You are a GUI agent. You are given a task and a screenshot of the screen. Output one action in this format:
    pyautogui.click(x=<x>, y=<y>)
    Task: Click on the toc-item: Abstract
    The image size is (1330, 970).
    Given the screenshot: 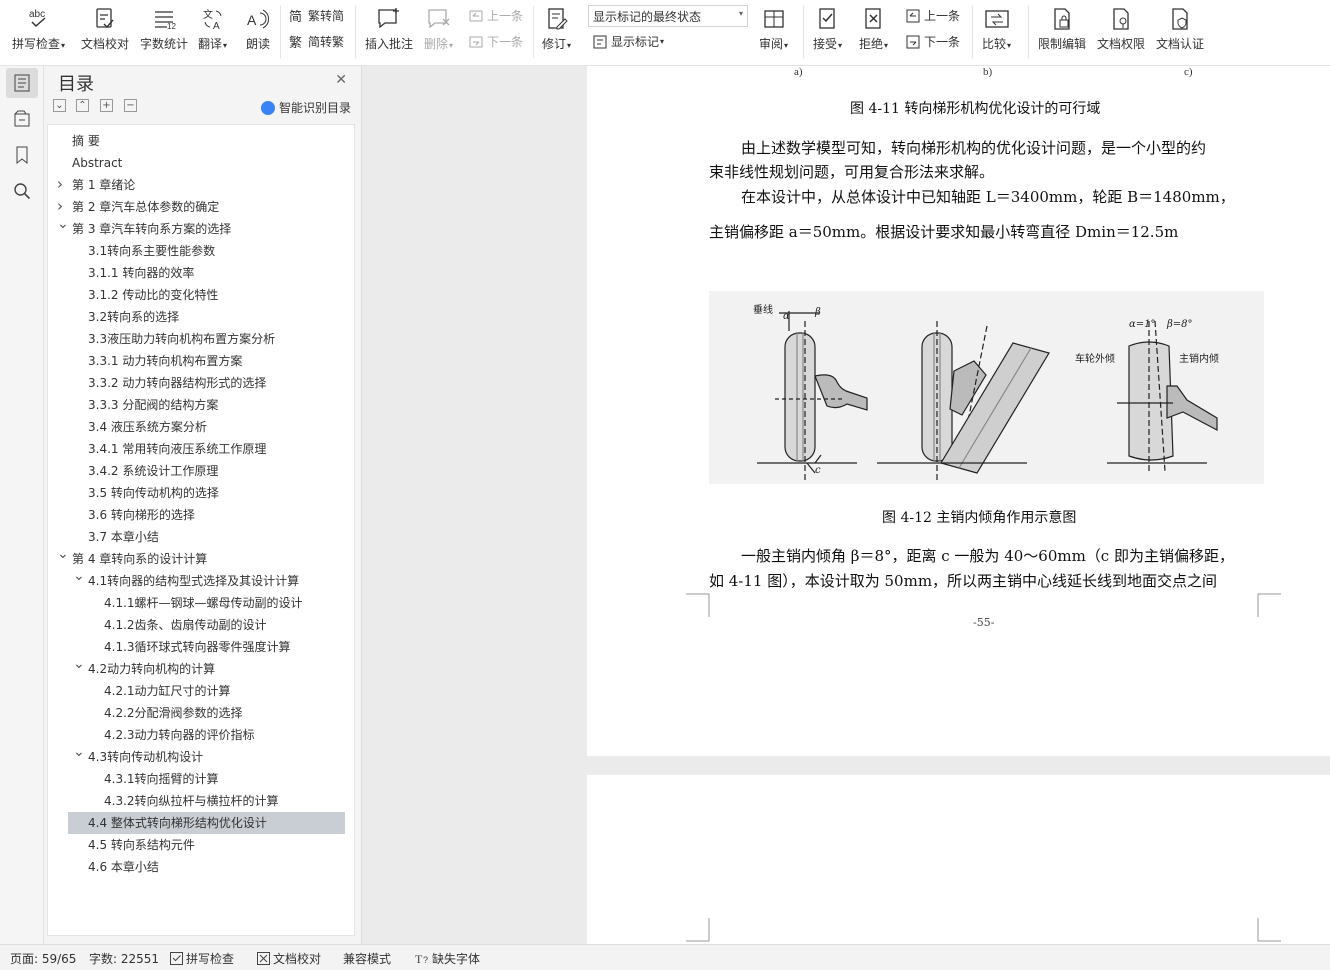 What is the action you would take?
    pyautogui.click(x=97, y=163)
    